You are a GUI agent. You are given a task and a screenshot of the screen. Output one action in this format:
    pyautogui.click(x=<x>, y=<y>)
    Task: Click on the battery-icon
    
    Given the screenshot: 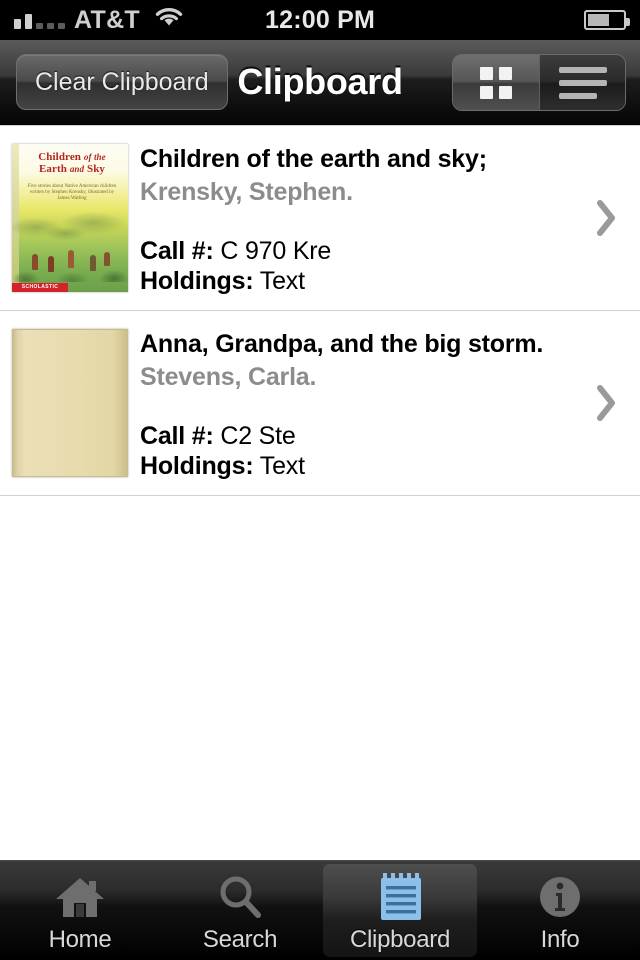 What is the action you would take?
    pyautogui.click(x=607, y=20)
    